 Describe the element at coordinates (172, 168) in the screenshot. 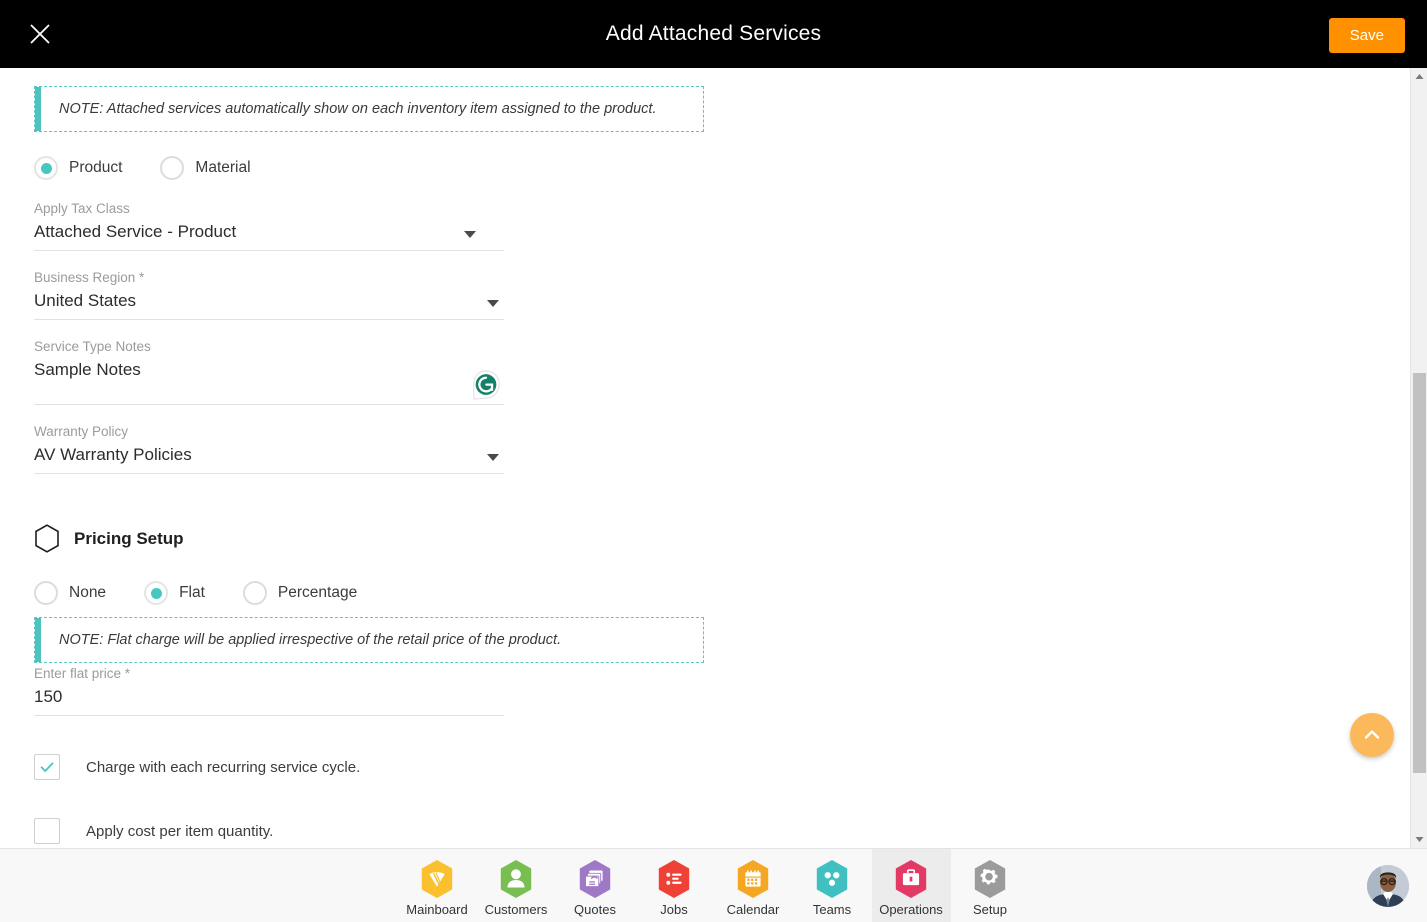

I see `radio-material-indicator` at that location.